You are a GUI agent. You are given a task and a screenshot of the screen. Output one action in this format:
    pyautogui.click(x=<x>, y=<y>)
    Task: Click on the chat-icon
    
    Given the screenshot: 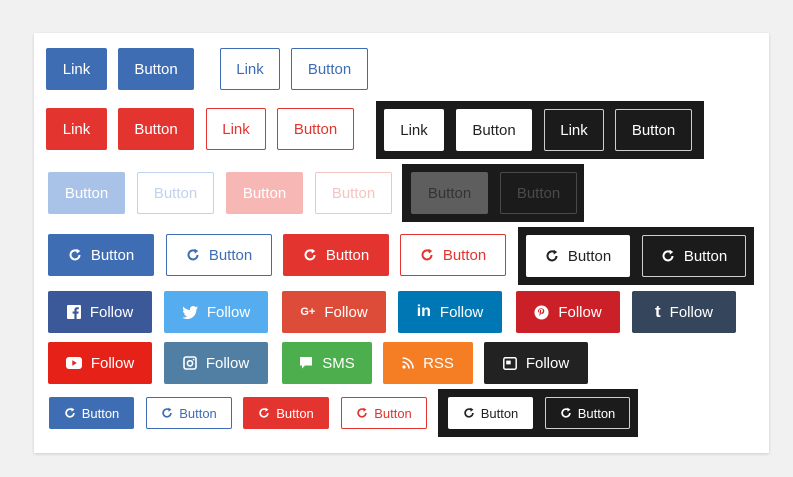 What is the action you would take?
    pyautogui.click(x=306, y=363)
    